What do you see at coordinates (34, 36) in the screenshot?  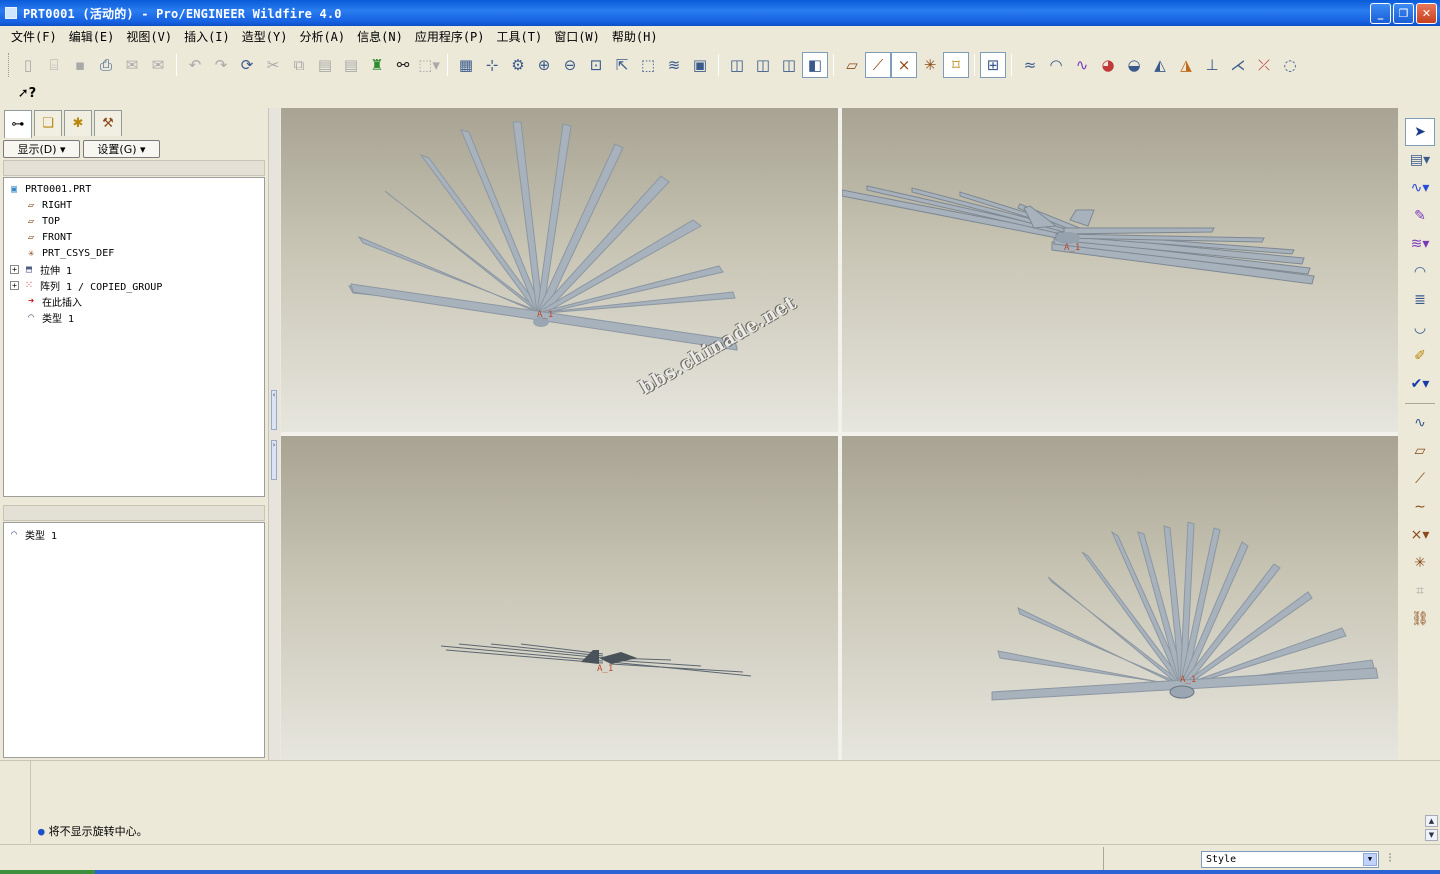 I see `menu-file: 文件(F)` at bounding box center [34, 36].